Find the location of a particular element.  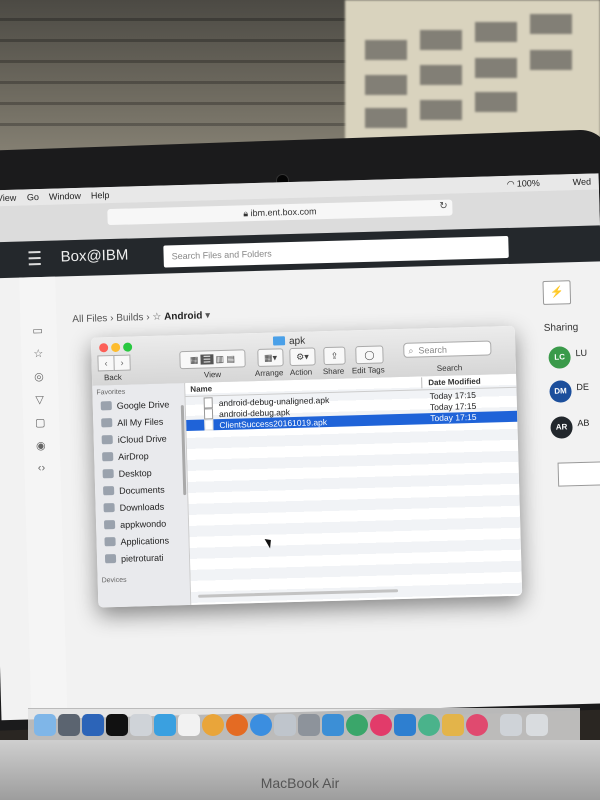

sharing-title: Sharing is located at coordinates (561, 328).